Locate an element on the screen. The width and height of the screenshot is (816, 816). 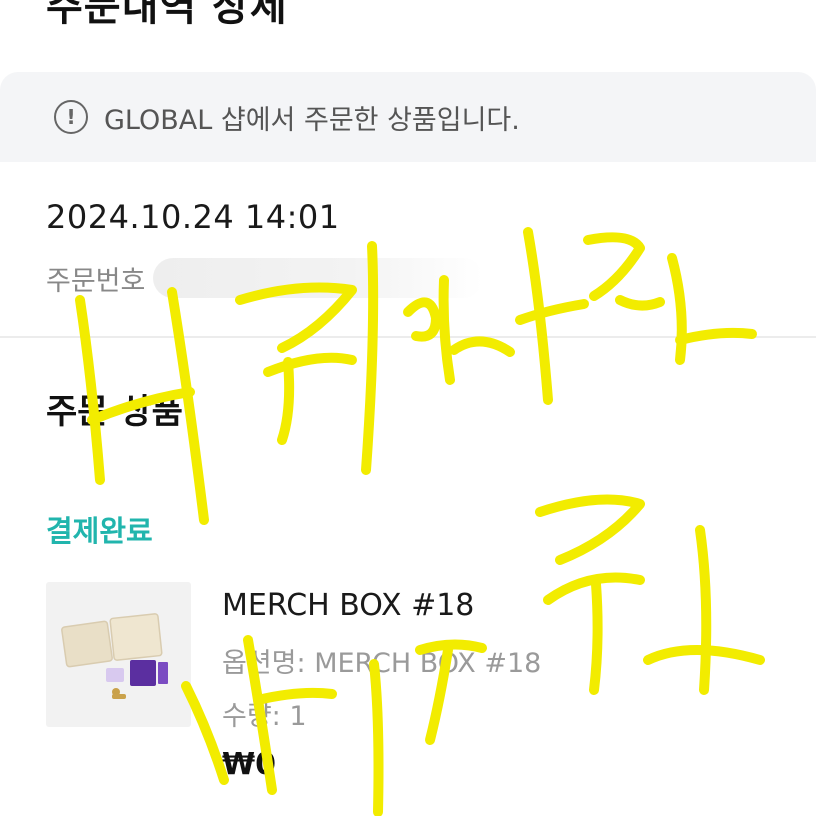
order-number-row: 주문번호 is located at coordinates (265, 278).